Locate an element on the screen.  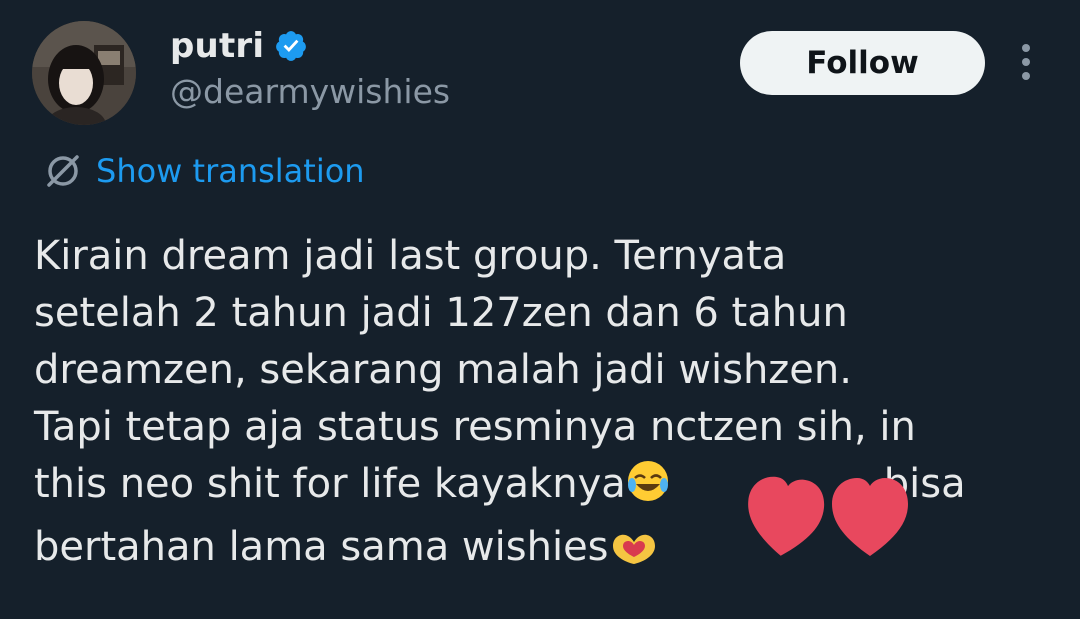
tweet-line: Kirain dream jadi last group. Ternyata is located at coordinates (410, 256).